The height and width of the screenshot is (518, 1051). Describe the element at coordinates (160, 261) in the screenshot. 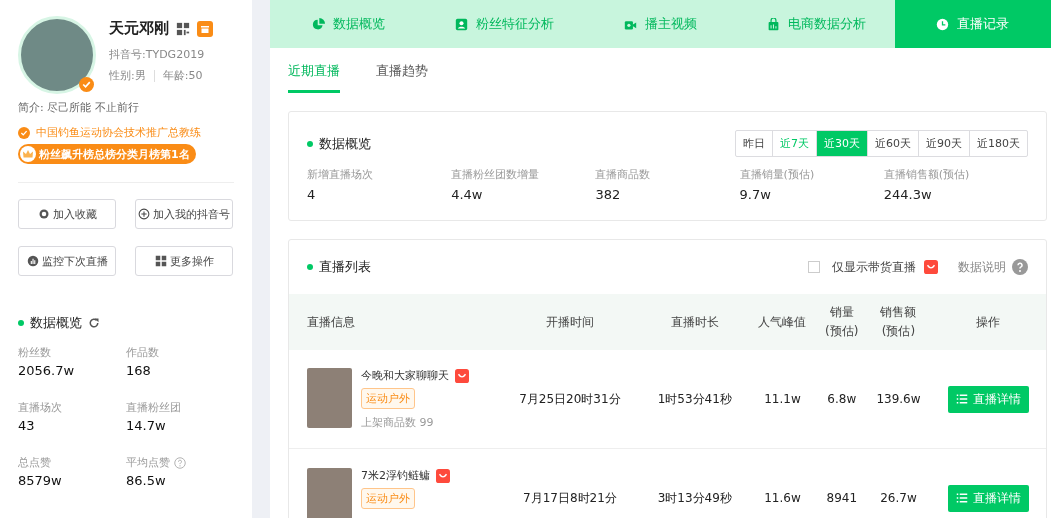

I see `grid-icon` at that location.